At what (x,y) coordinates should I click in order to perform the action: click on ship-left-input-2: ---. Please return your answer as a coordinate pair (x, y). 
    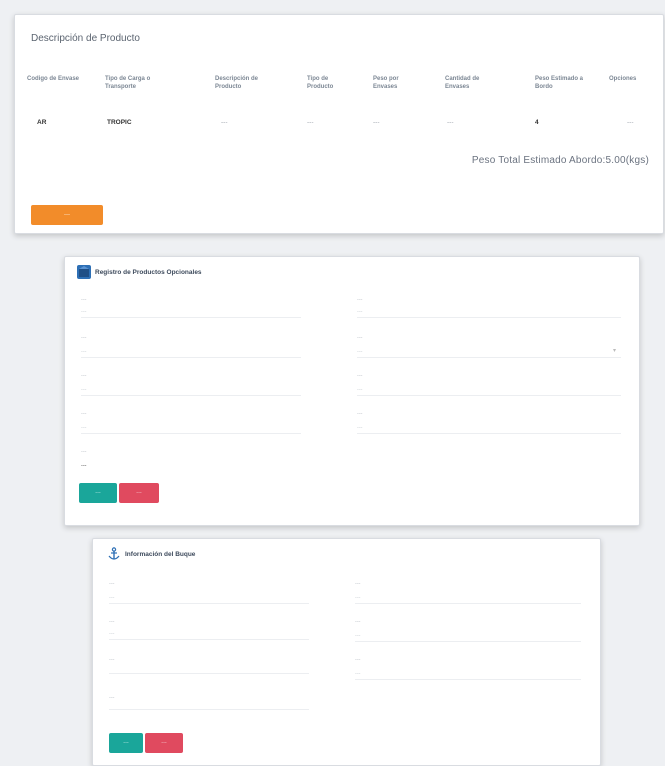
    Looking at the image, I should click on (209, 635).